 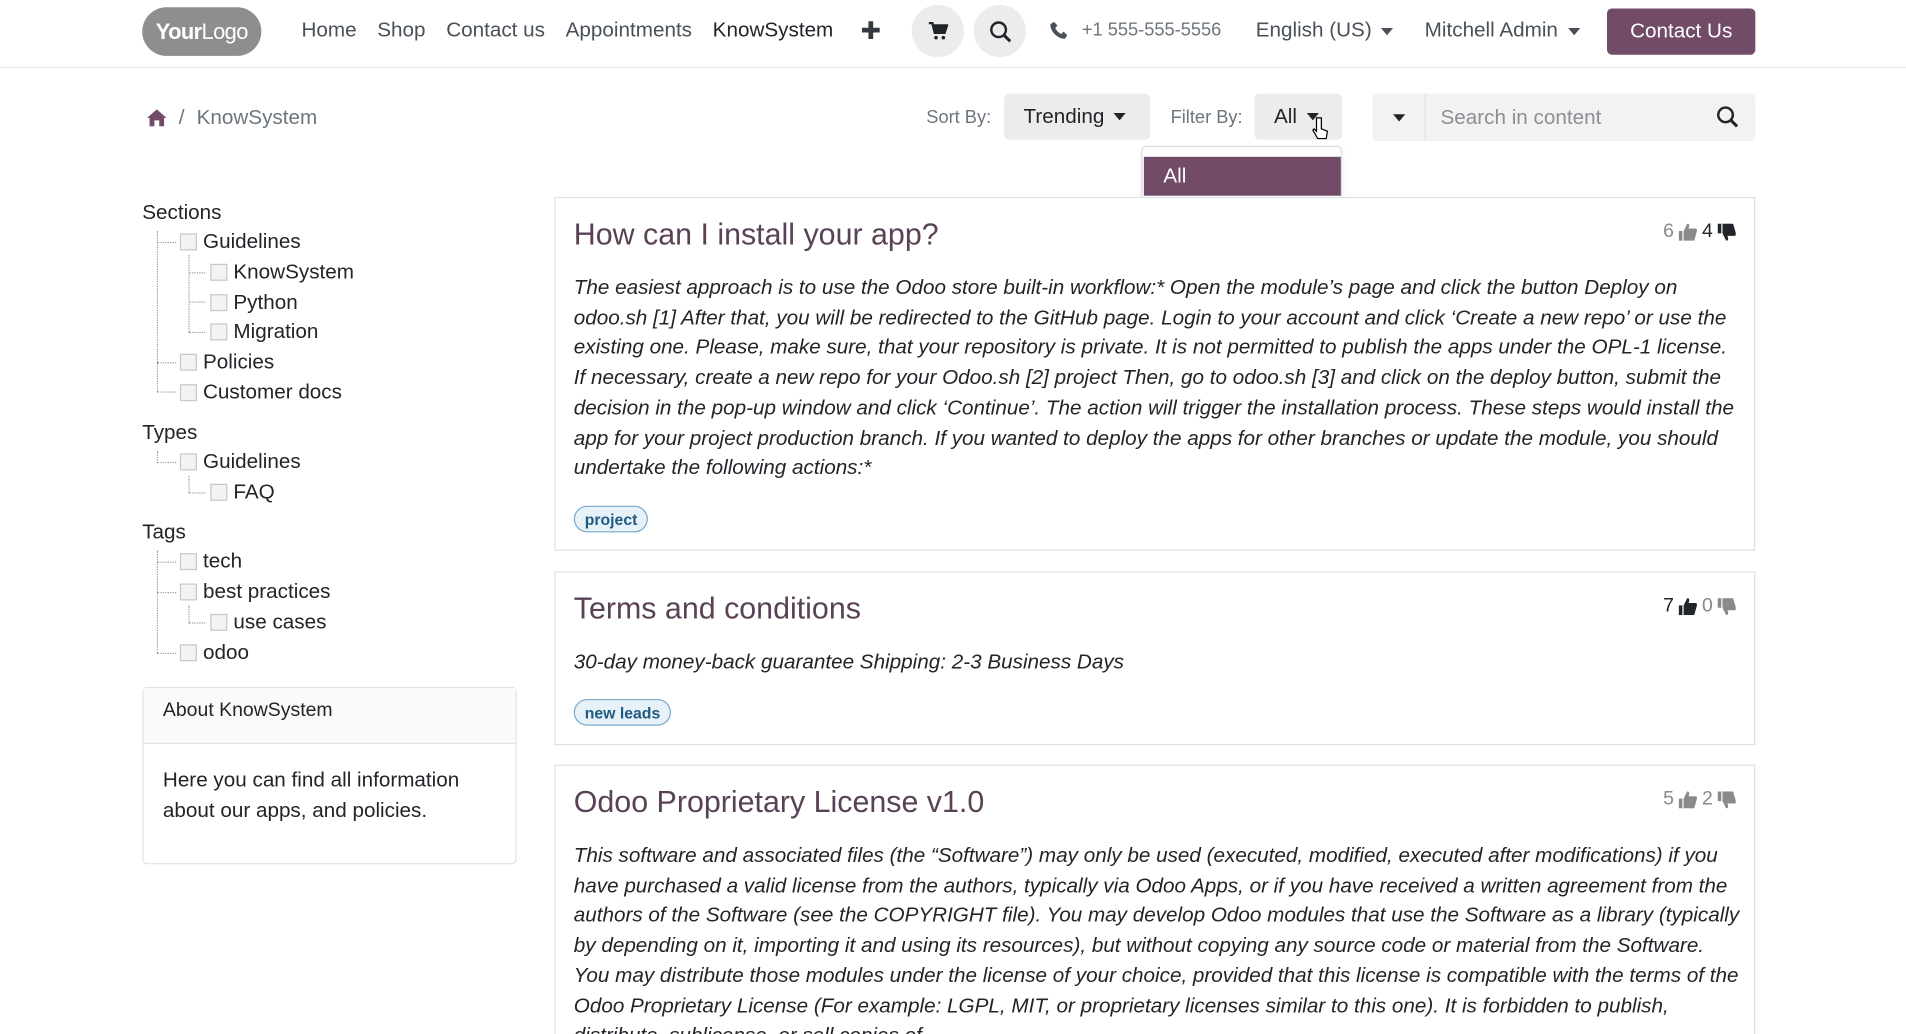 I want to click on article-votes: 7 0, so click(x=1699, y=607).